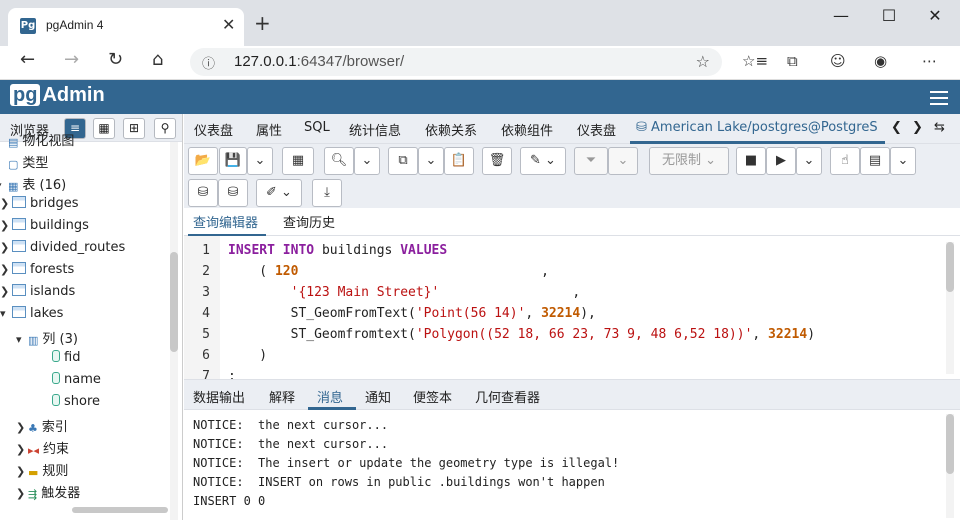 The image size is (960, 520). I want to click on collections-icon: ⧉, so click(792, 61).